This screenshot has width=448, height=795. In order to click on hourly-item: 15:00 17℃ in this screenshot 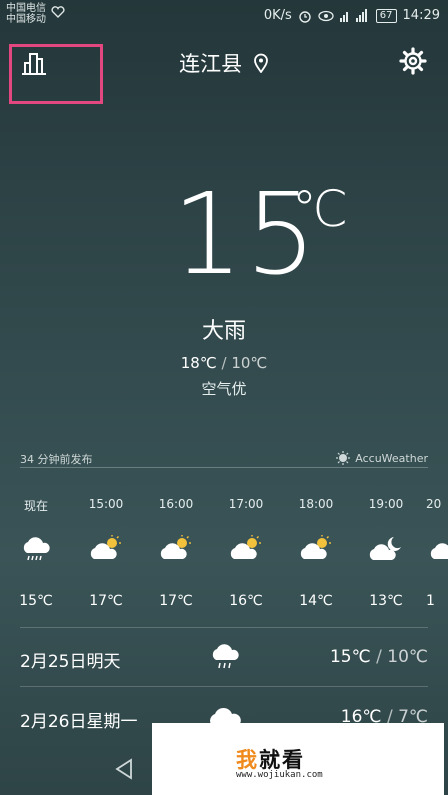, I will do `click(106, 553)`.